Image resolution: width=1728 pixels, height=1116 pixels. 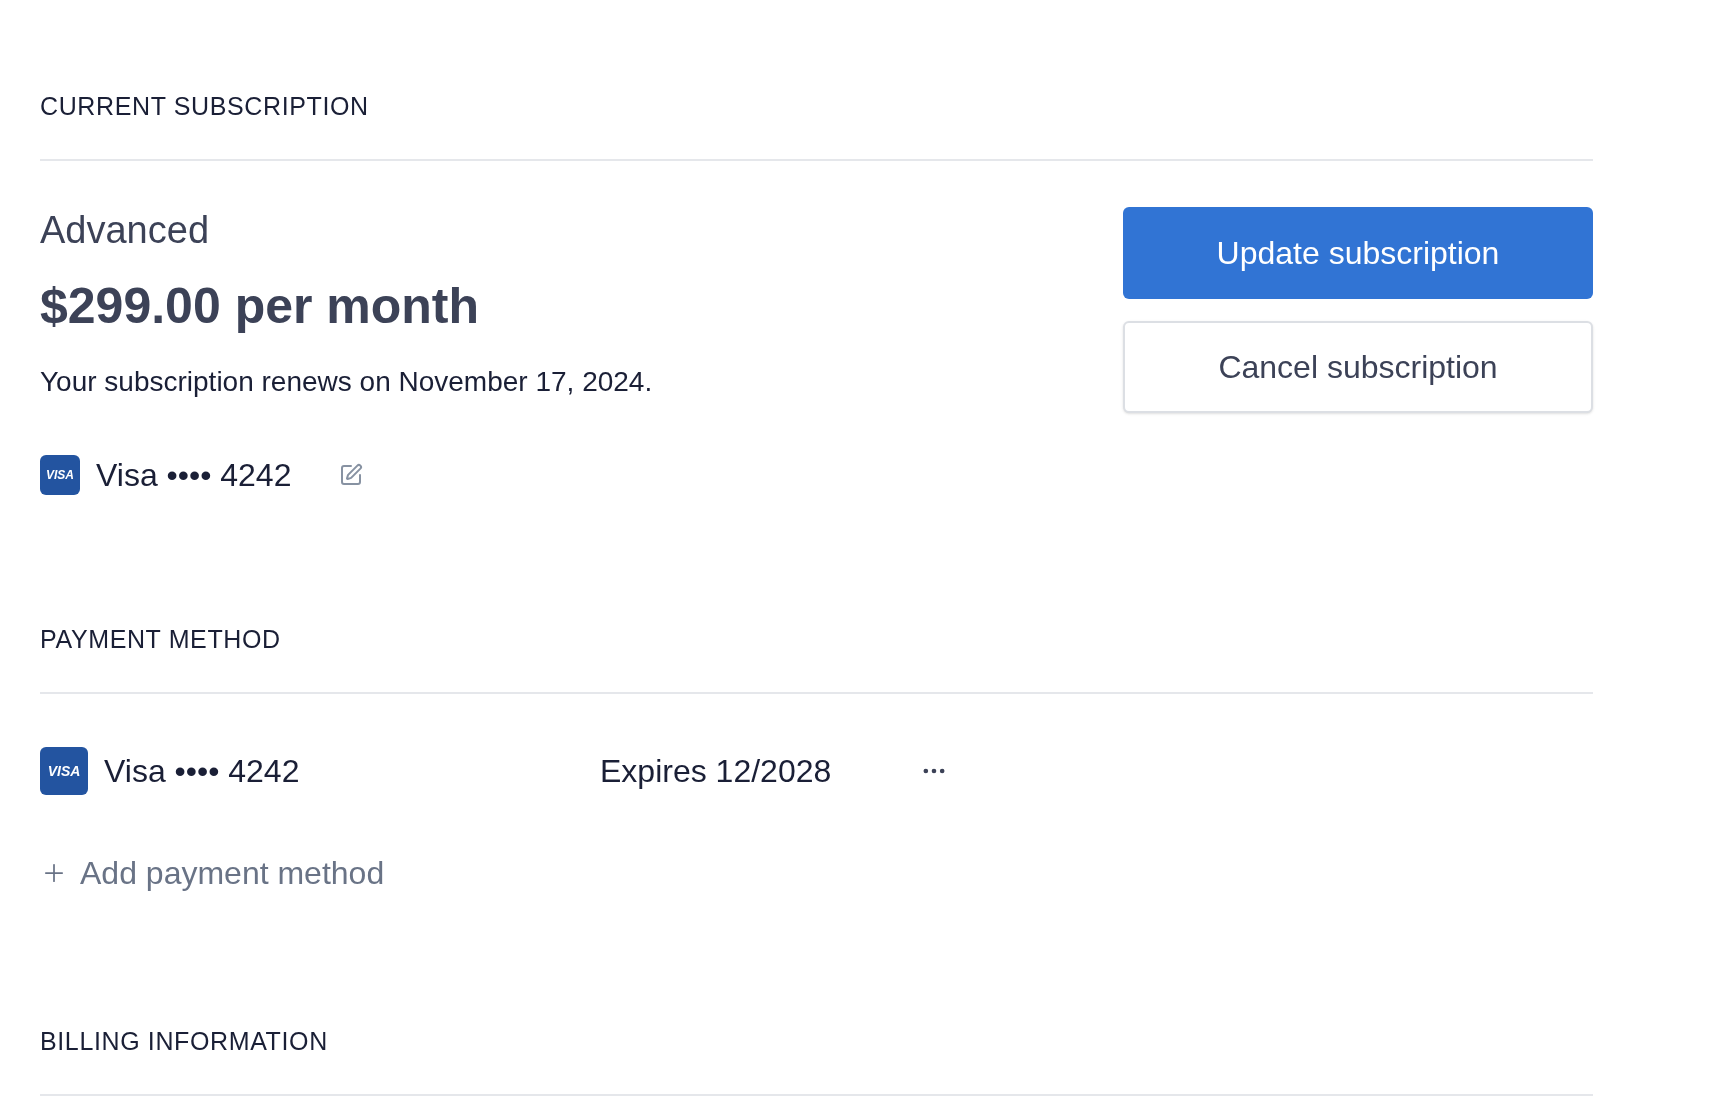 I want to click on cancel-subscription-button: Cancel subscription, so click(x=1358, y=367).